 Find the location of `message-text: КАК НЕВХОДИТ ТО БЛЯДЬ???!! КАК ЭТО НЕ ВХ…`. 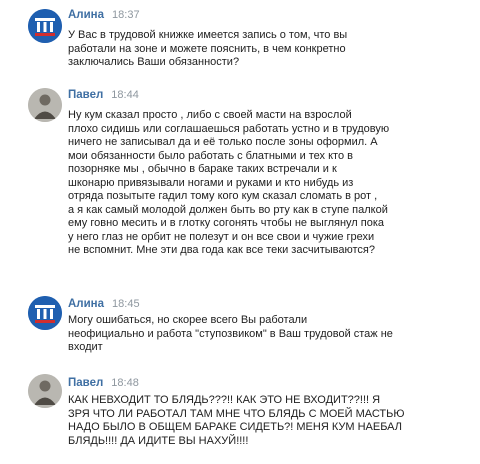

message-text: КАК НЕВХОДИТ ТО БЛЯДЬ???!! КАК ЭТО НЕ ВХ… is located at coordinates (236, 420).